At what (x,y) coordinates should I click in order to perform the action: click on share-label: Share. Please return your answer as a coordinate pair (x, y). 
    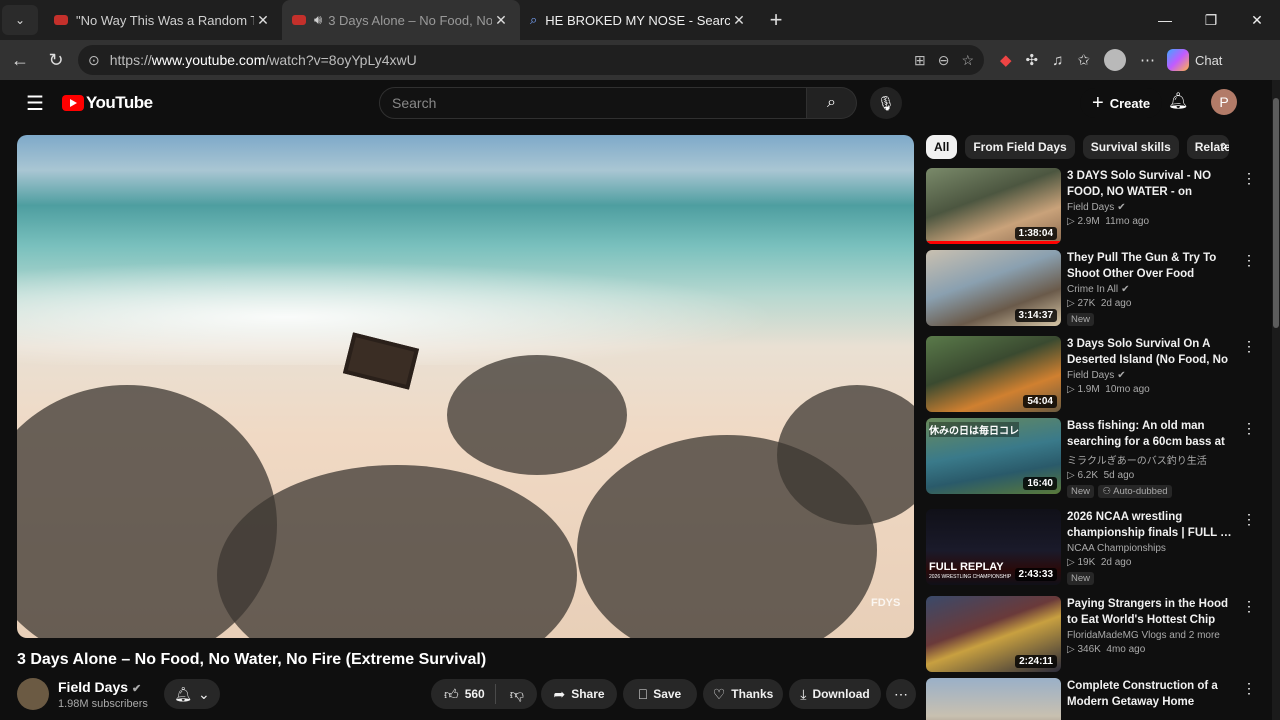
    Looking at the image, I should click on (588, 694).